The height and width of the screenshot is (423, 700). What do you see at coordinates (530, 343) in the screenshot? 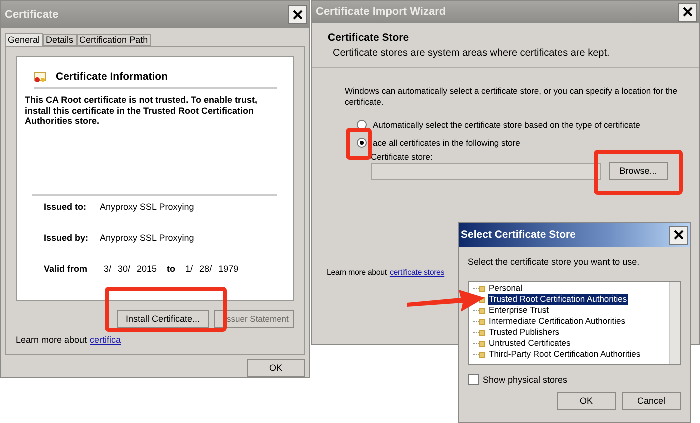
I see `list-item: Untrusted Certificates` at bounding box center [530, 343].